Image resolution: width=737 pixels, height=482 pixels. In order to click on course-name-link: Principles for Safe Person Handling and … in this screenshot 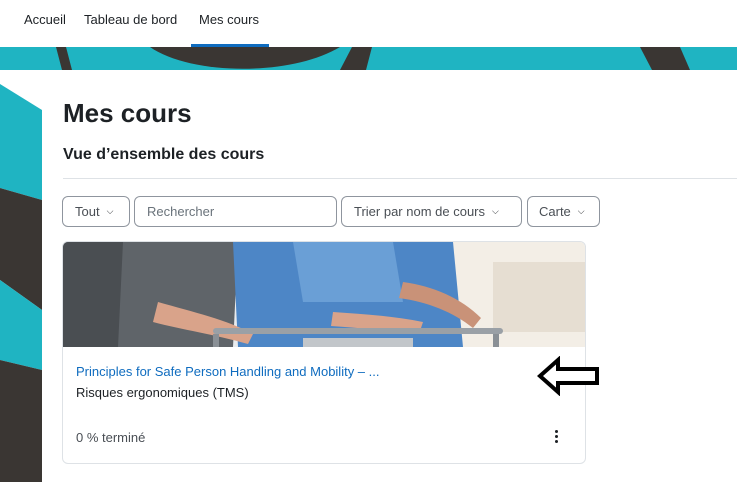, I will do `click(228, 371)`.